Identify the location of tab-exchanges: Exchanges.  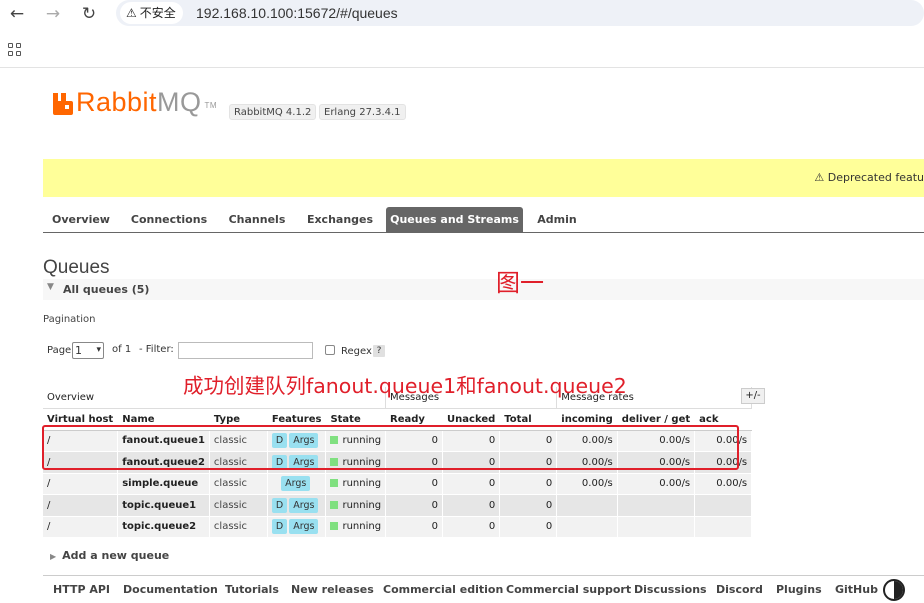
(340, 219).